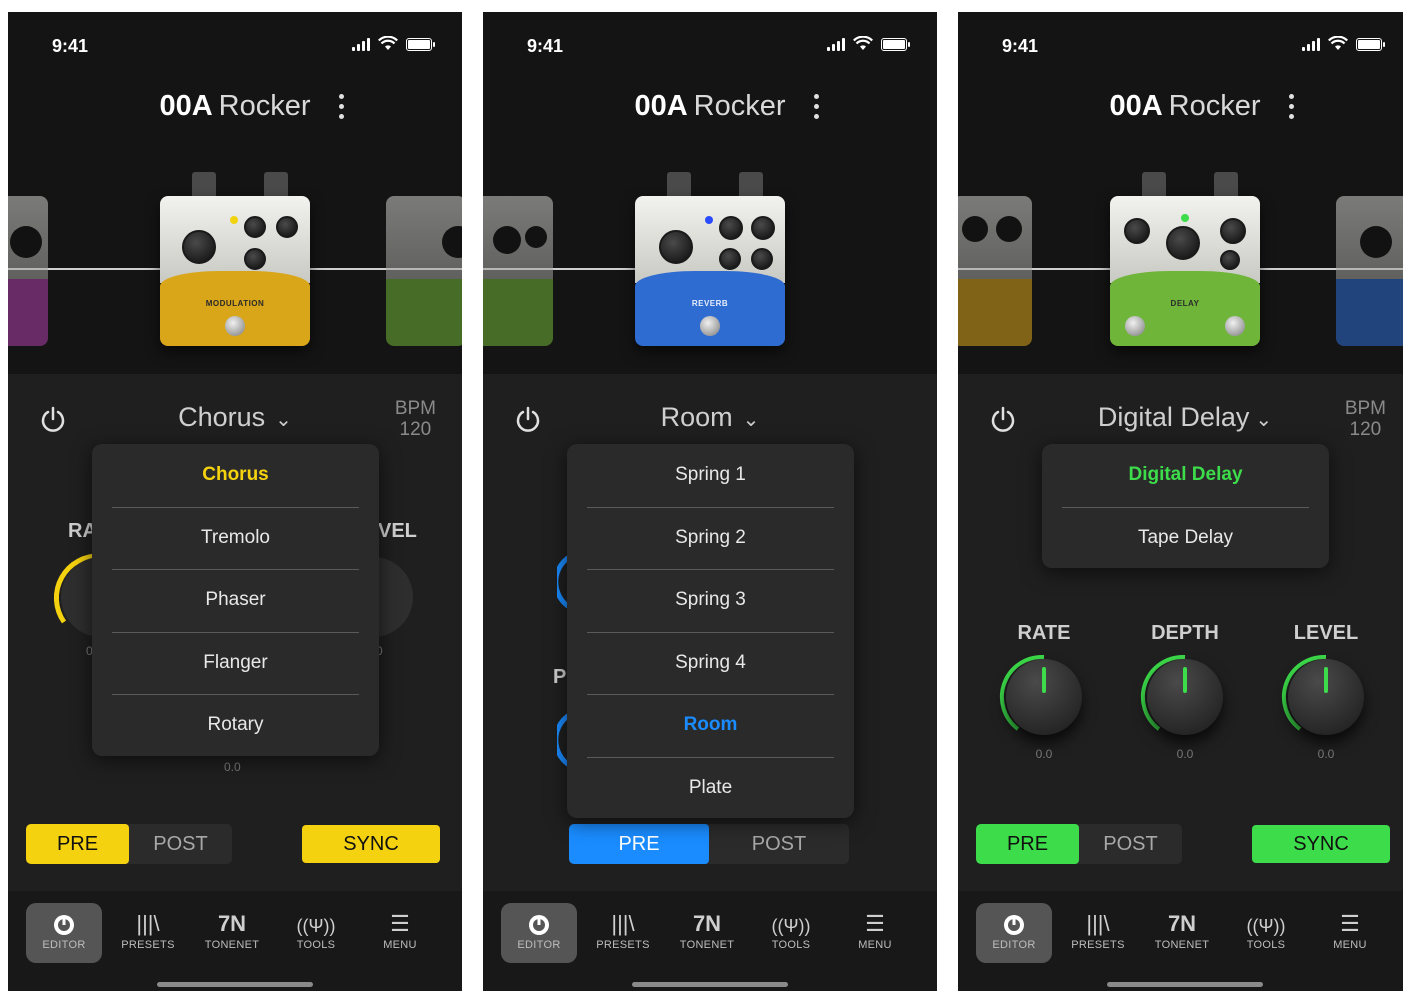 This screenshot has height=991, width=1403. Describe the element at coordinates (751, 420) in the screenshot. I see `chevron-down-icon: ⌄` at that location.